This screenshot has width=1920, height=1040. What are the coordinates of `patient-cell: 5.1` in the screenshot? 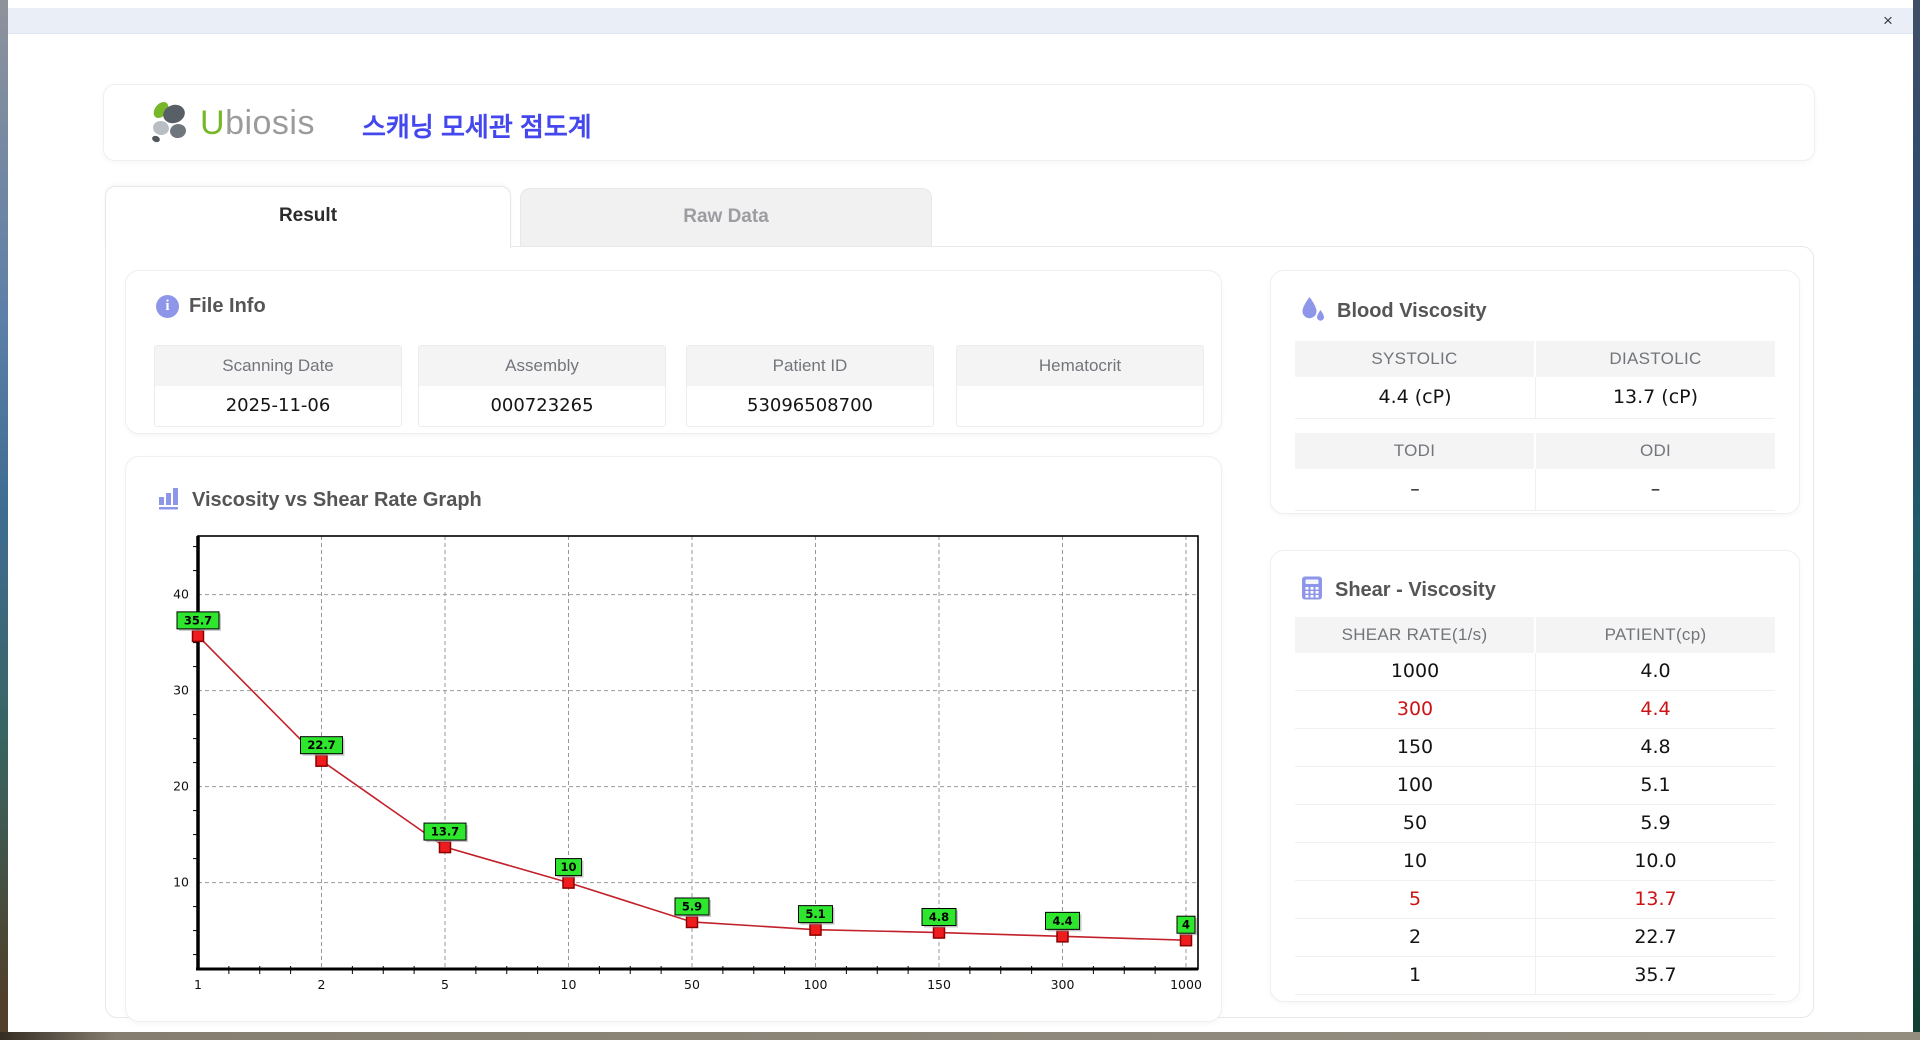 It's located at (1655, 785).